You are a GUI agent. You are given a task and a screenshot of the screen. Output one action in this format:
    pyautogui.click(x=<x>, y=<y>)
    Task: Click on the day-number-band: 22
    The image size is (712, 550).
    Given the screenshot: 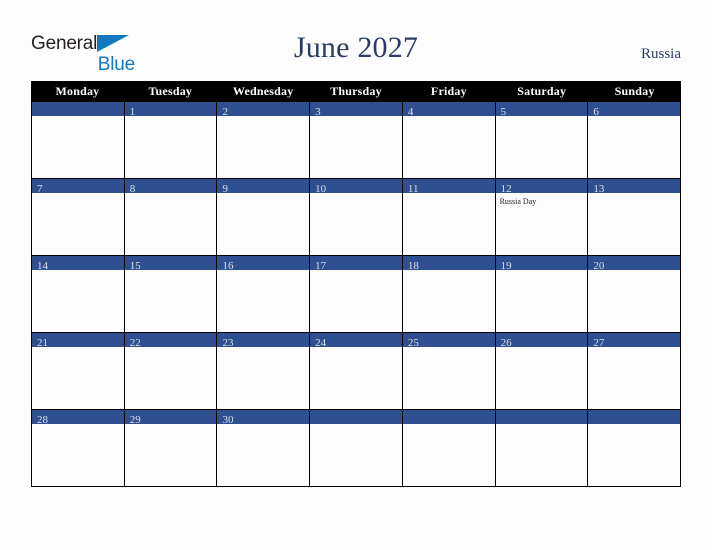 What is the action you would take?
    pyautogui.click(x=170, y=341)
    